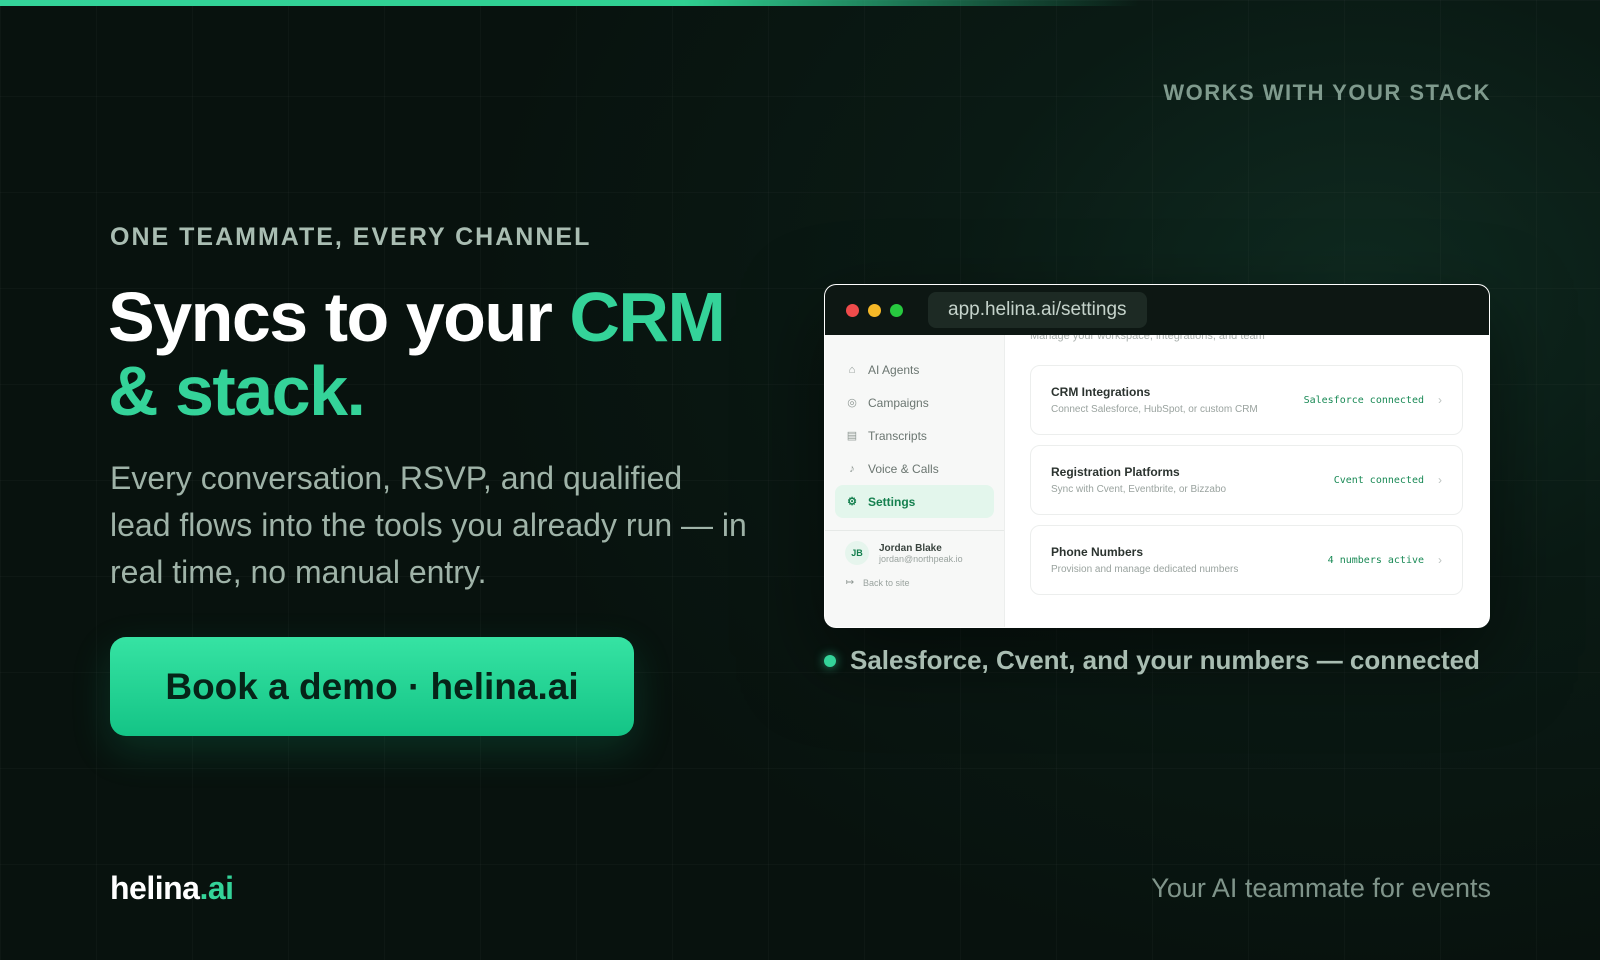  I want to click on sidebar-item-label: Settings, so click(892, 501).